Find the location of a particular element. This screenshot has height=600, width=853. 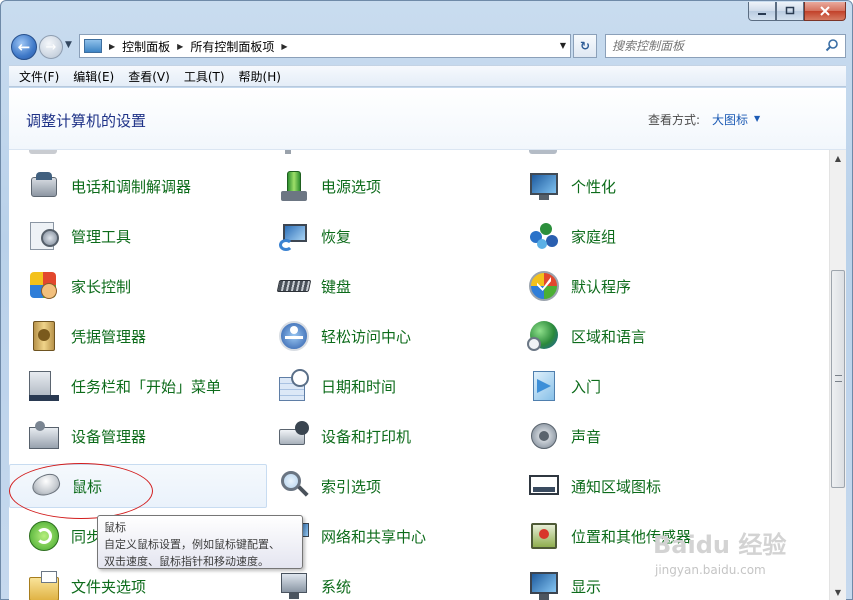

sync-center-icon is located at coordinates (44, 536).